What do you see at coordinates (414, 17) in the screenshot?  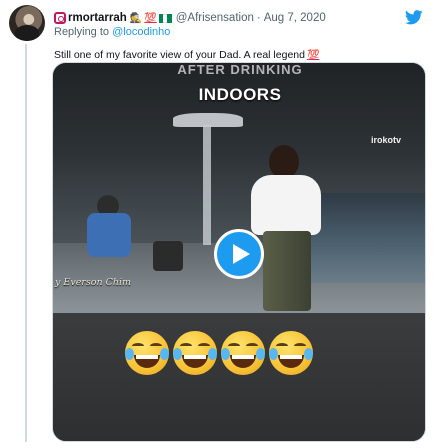 I see `twitter-bird-icon` at bounding box center [414, 17].